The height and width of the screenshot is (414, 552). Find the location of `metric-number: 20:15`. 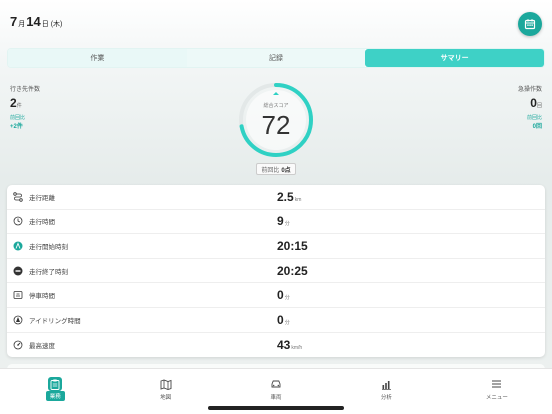

metric-number: 20:15 is located at coordinates (292, 245).